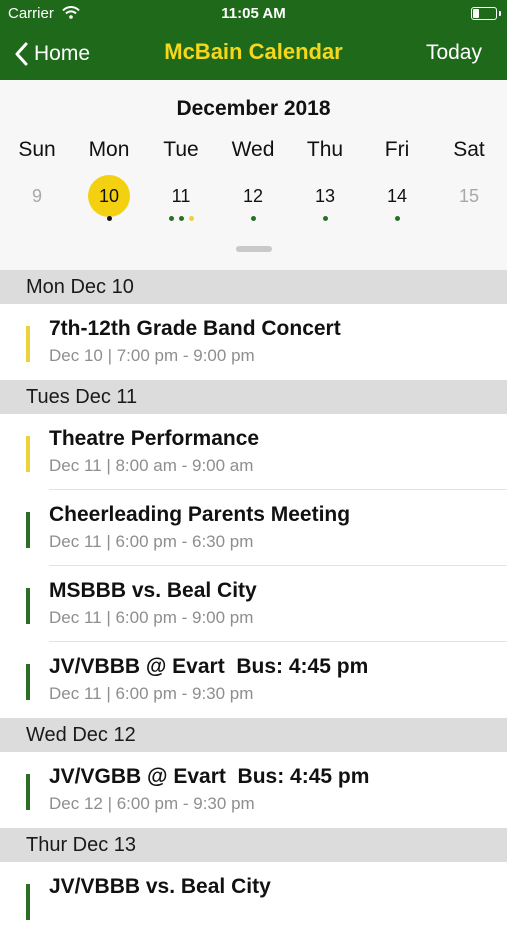 This screenshot has width=507, height=938. I want to click on weekday-label: Sun, so click(37, 149).